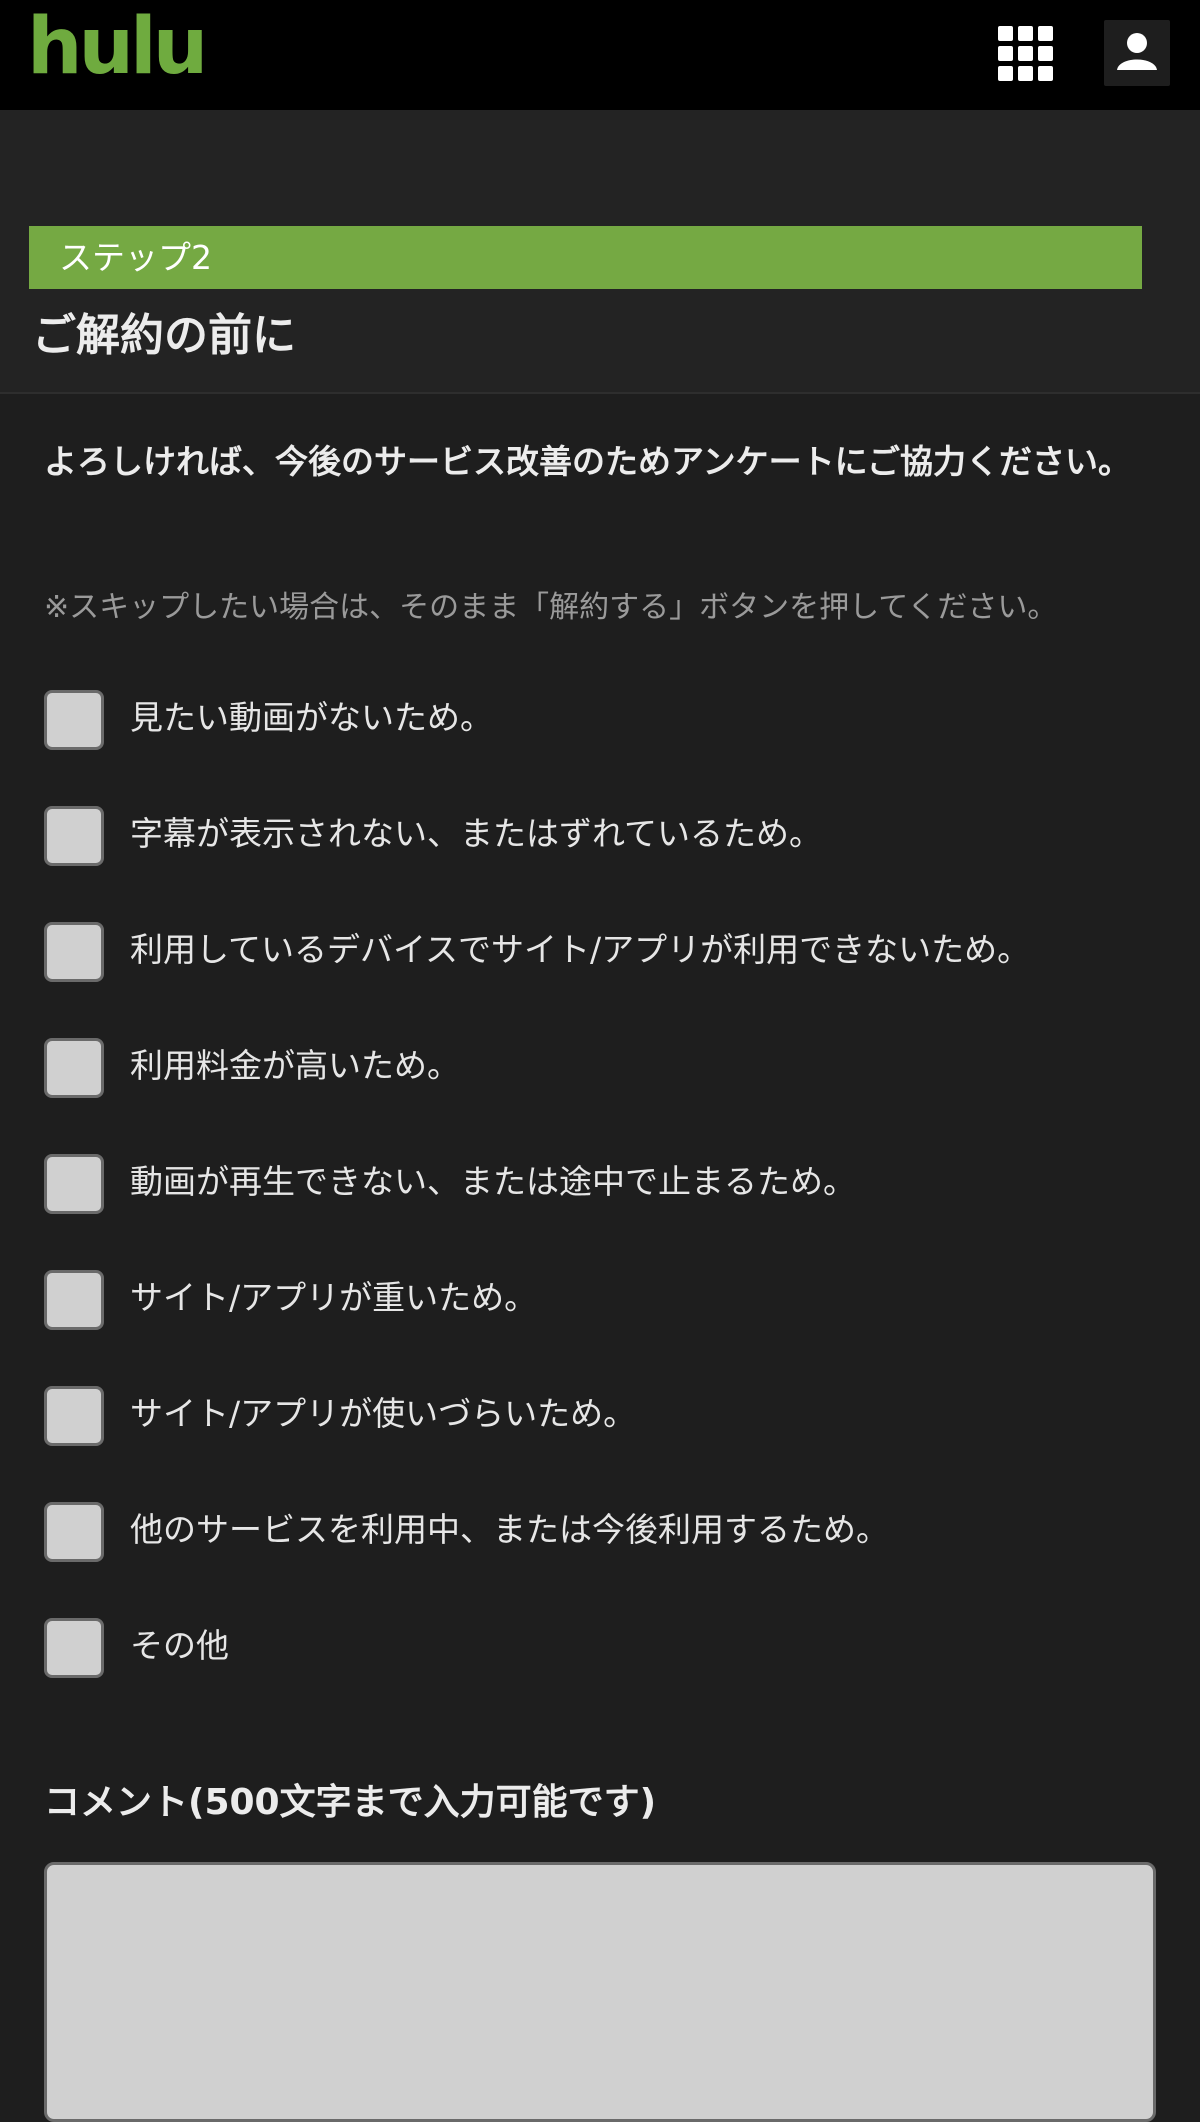 The width and height of the screenshot is (1200, 2122). Describe the element at coordinates (609, 864) in the screenshot. I see `option-subtitles: 字幕が表示されない、またはずれているため。` at that location.